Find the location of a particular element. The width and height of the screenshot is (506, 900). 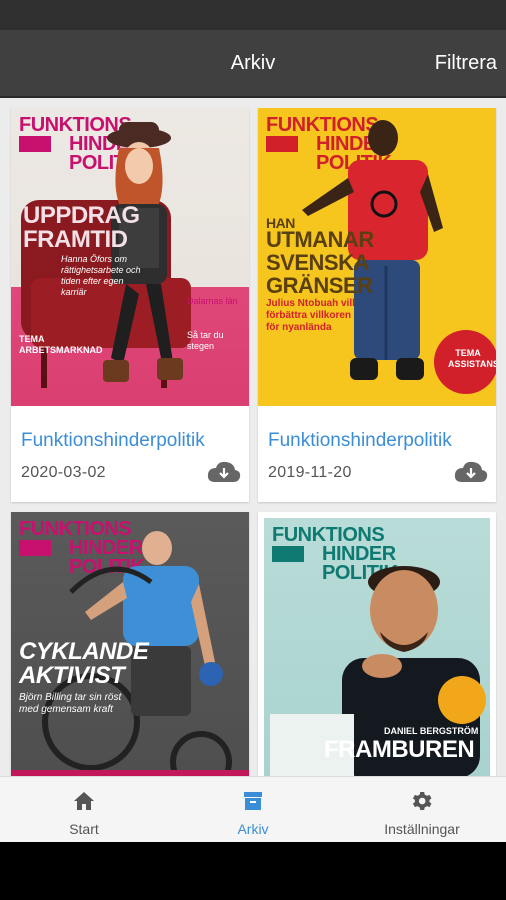

system-navigation-bar is located at coordinates (253, 871).